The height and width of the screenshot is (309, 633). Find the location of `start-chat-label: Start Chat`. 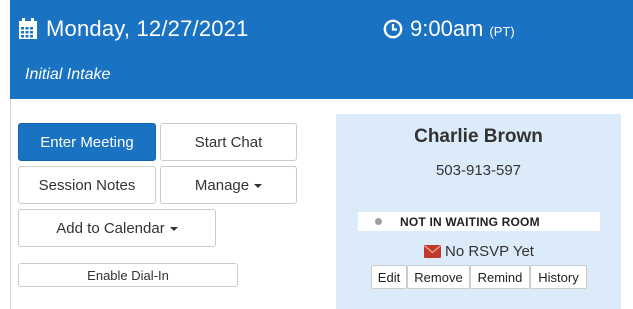

start-chat-label: Start Chat is located at coordinates (228, 142).